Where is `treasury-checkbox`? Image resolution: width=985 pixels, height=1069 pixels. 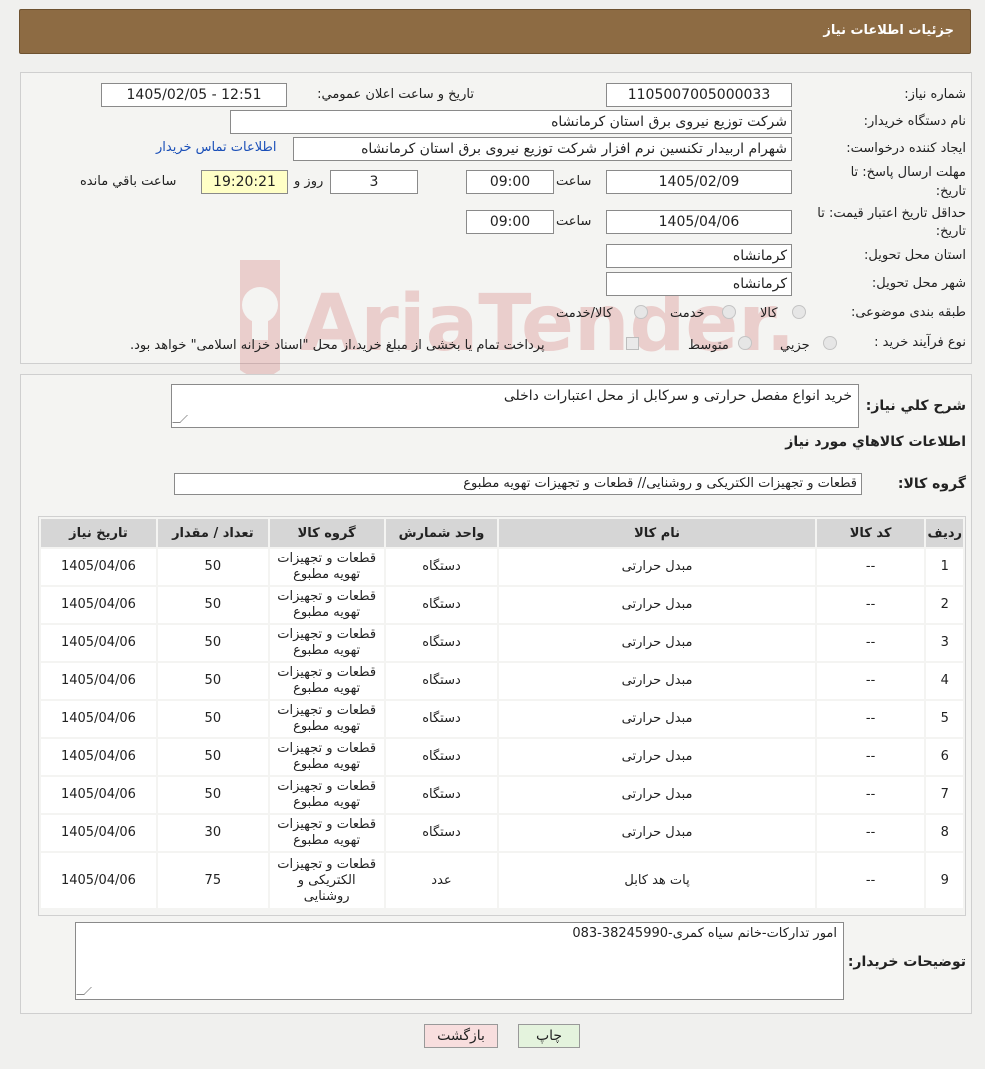
treasury-checkbox is located at coordinates (632, 343).